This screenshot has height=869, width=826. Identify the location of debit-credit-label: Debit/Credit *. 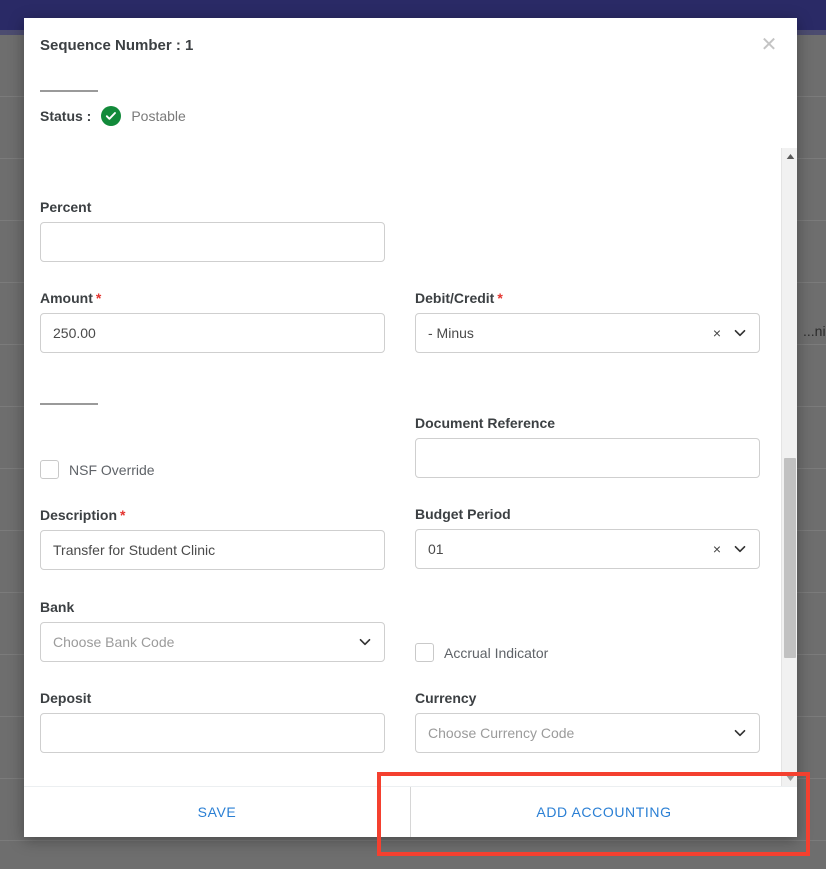
(459, 298).